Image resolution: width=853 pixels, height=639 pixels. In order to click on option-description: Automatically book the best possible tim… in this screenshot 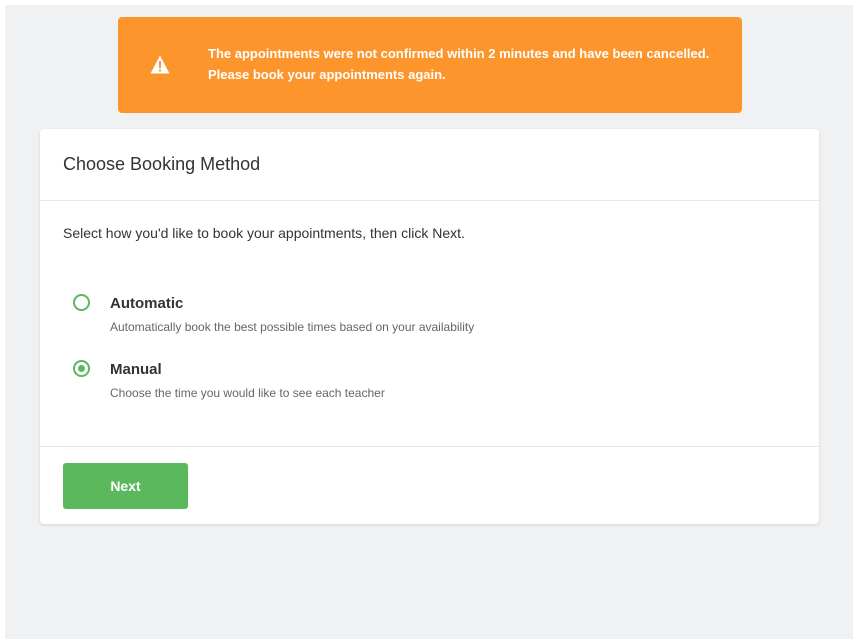, I will do `click(292, 327)`.